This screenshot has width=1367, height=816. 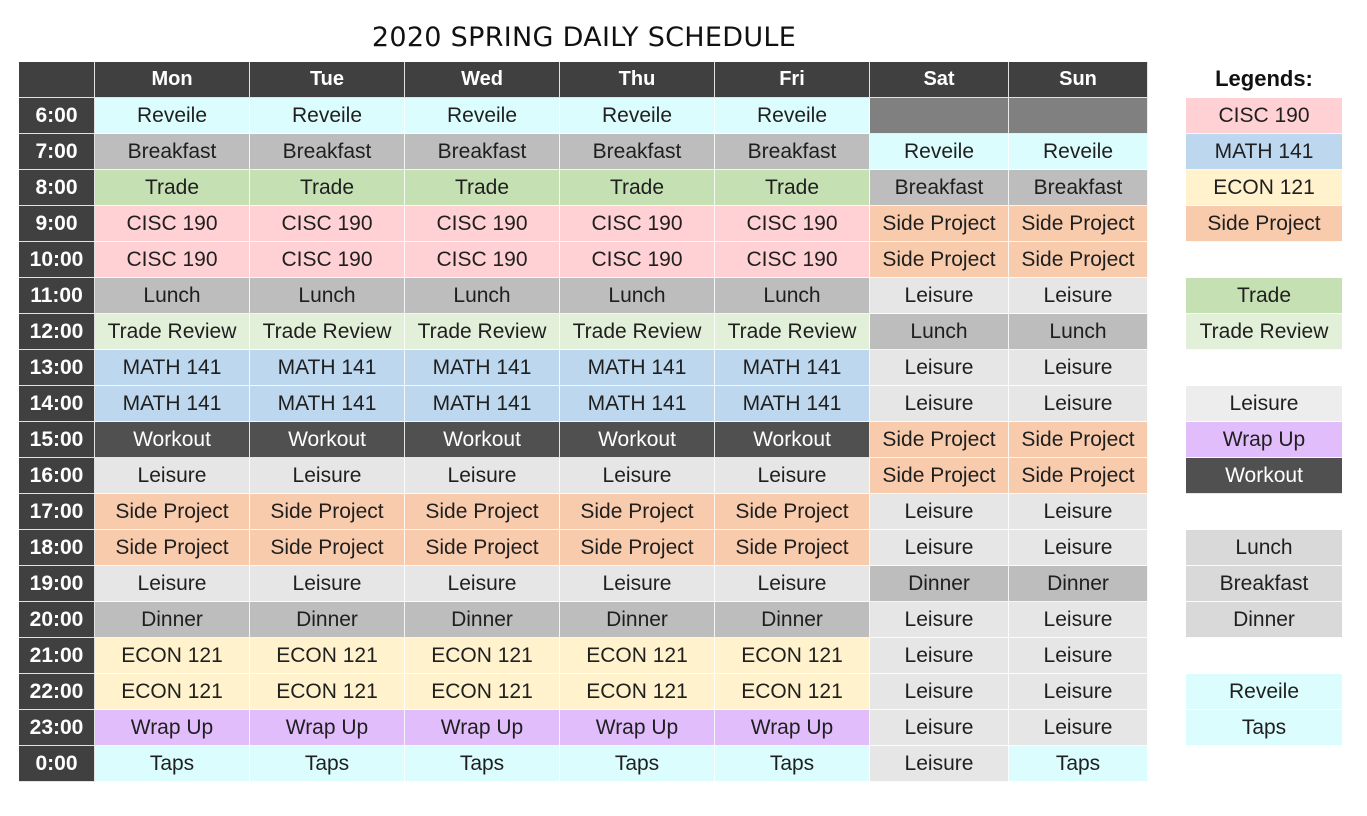 I want to click on legend-item-taps: Taps, so click(x=1264, y=728).